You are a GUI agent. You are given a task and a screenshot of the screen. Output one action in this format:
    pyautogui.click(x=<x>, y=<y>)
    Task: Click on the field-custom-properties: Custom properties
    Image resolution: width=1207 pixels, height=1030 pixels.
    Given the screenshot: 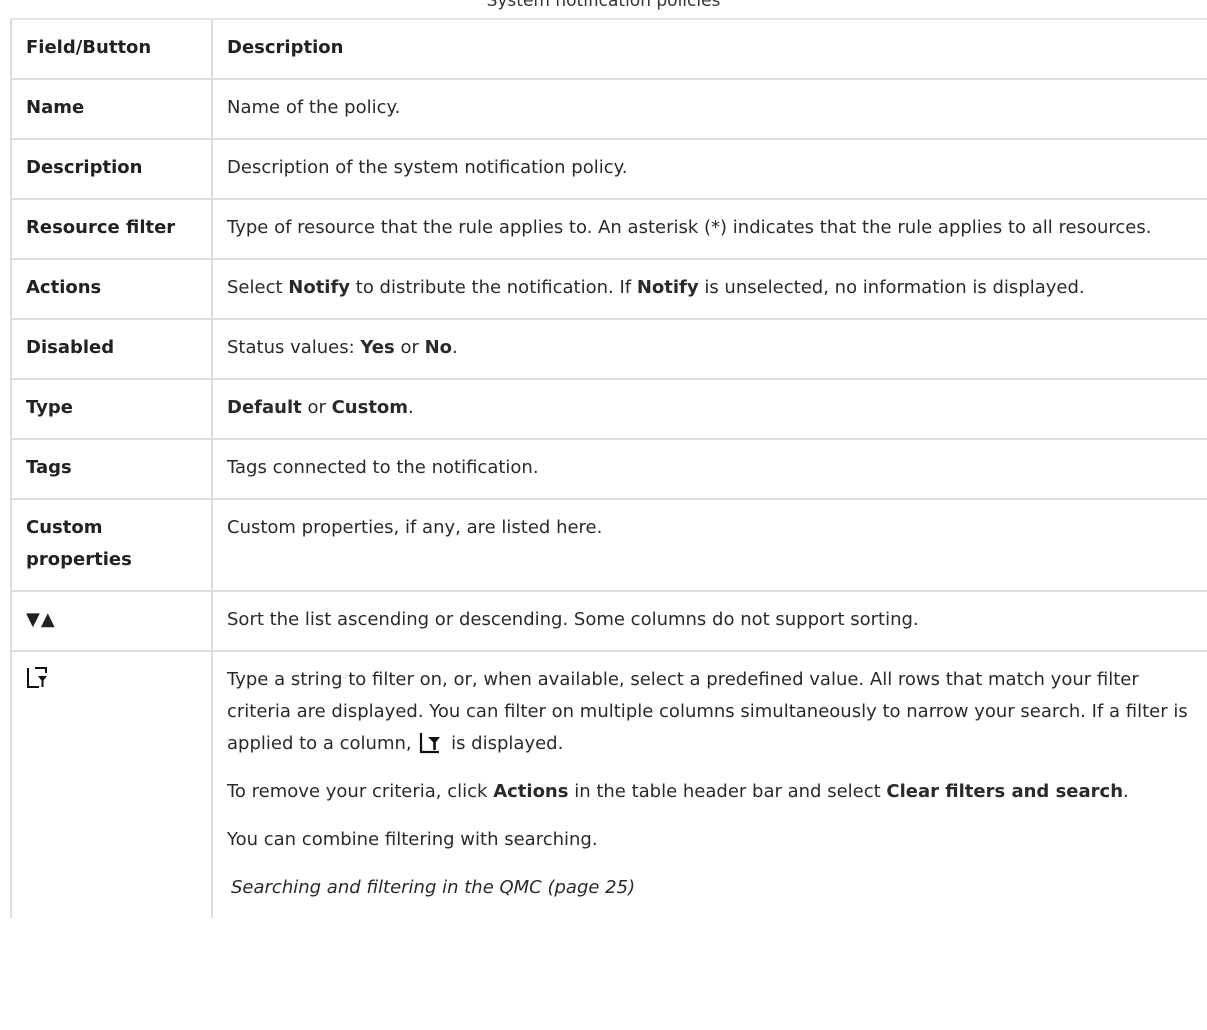 What is the action you would take?
    pyautogui.click(x=111, y=544)
    